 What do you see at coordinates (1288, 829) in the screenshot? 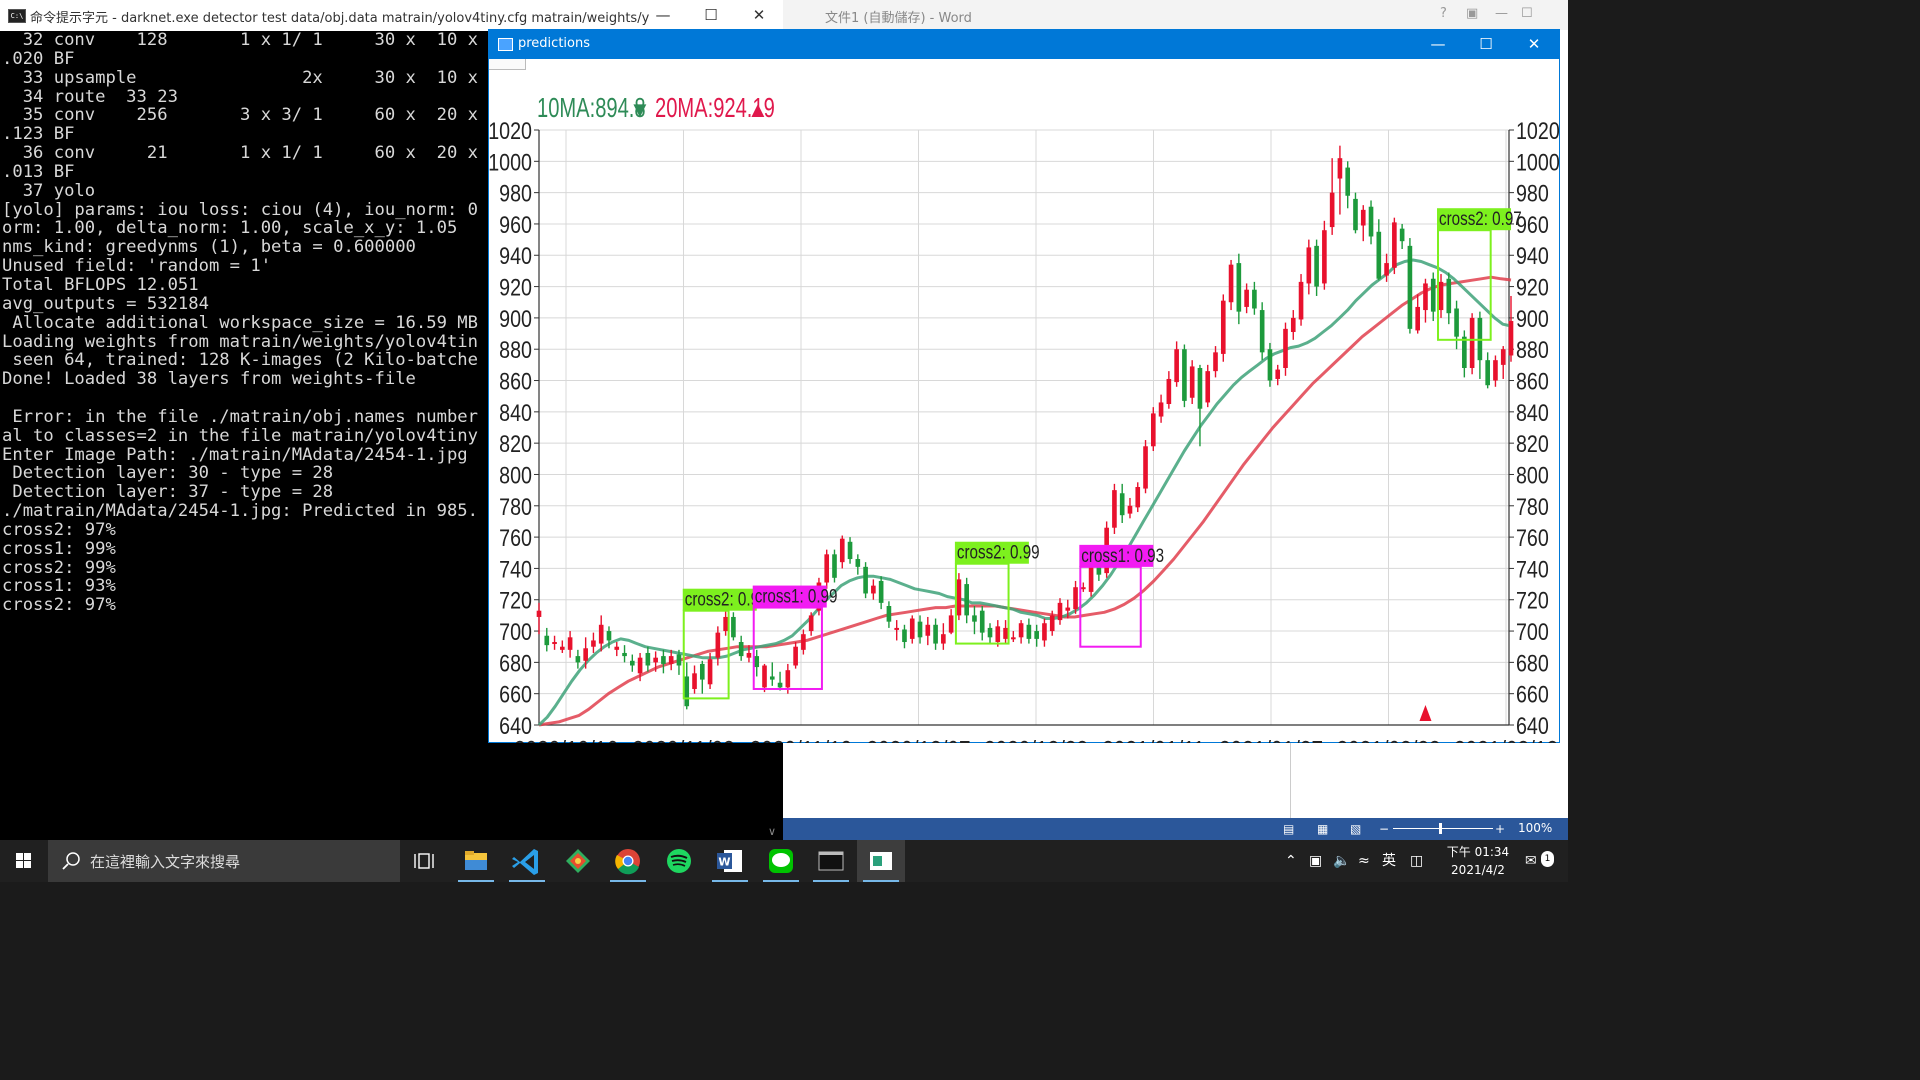
I see `read-mode-icon: ▤` at bounding box center [1288, 829].